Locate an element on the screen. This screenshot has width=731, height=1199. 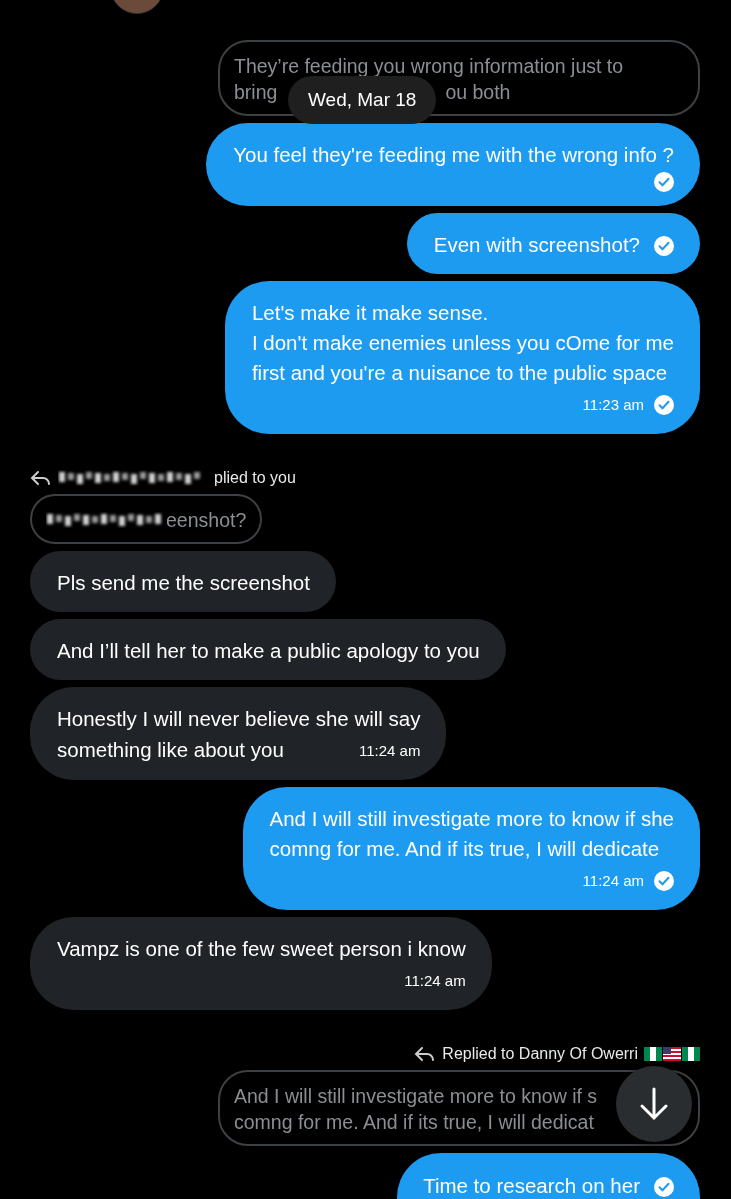
sent-message: Time to research on her is located at coordinates (548, 1176).